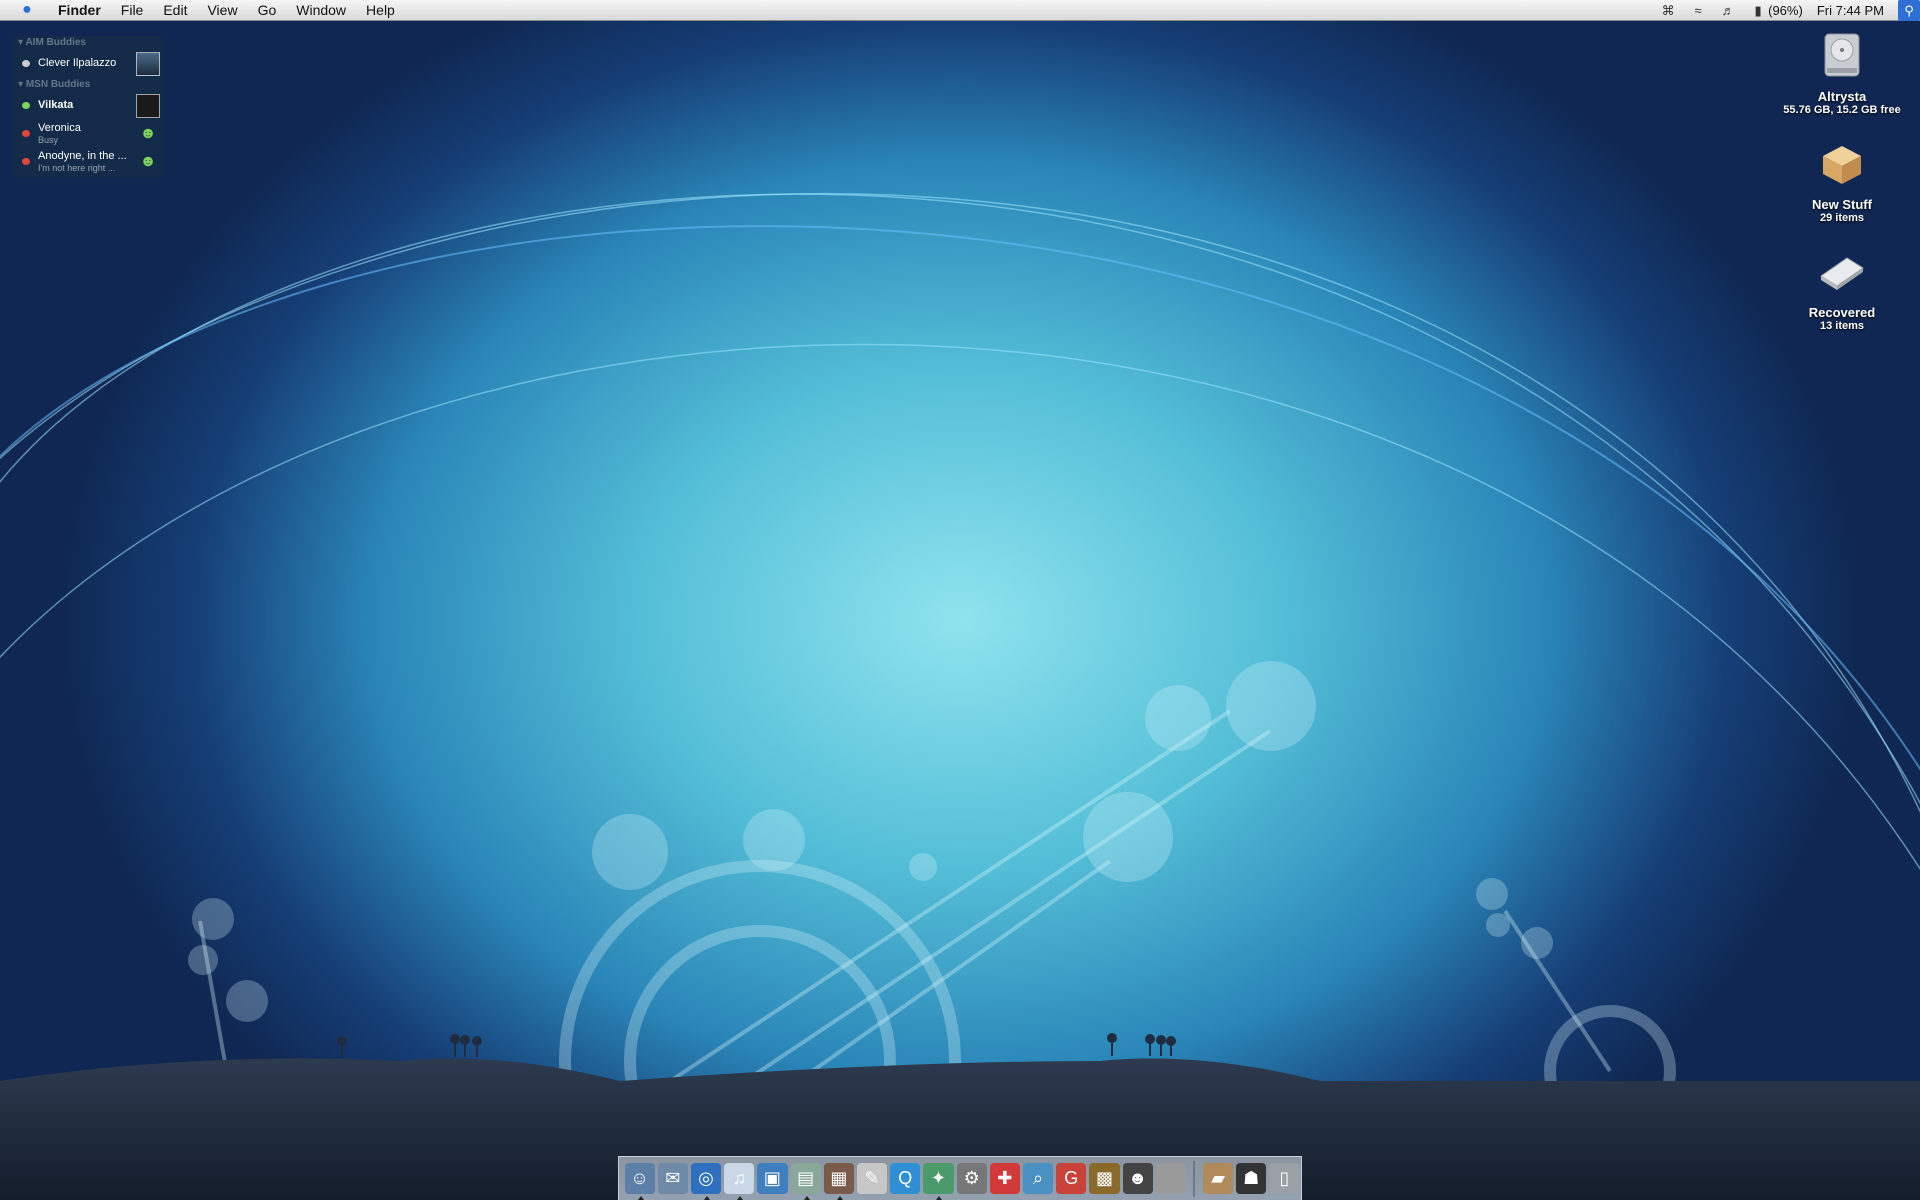 The image size is (1920, 1200). What do you see at coordinates (772, 1178) in the screenshot?
I see `iphoto-icon: ▣` at bounding box center [772, 1178].